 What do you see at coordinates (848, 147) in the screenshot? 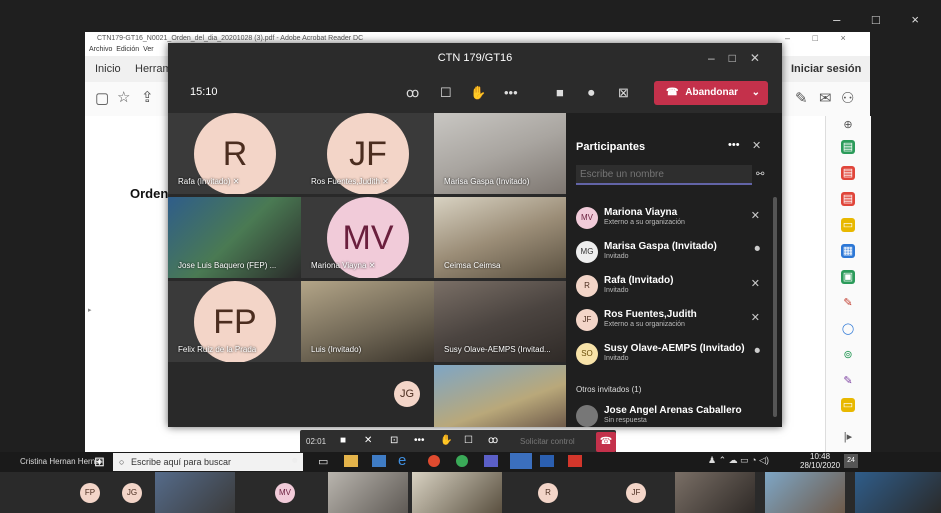
I see `export-pdf-icon: ▤` at bounding box center [848, 147].